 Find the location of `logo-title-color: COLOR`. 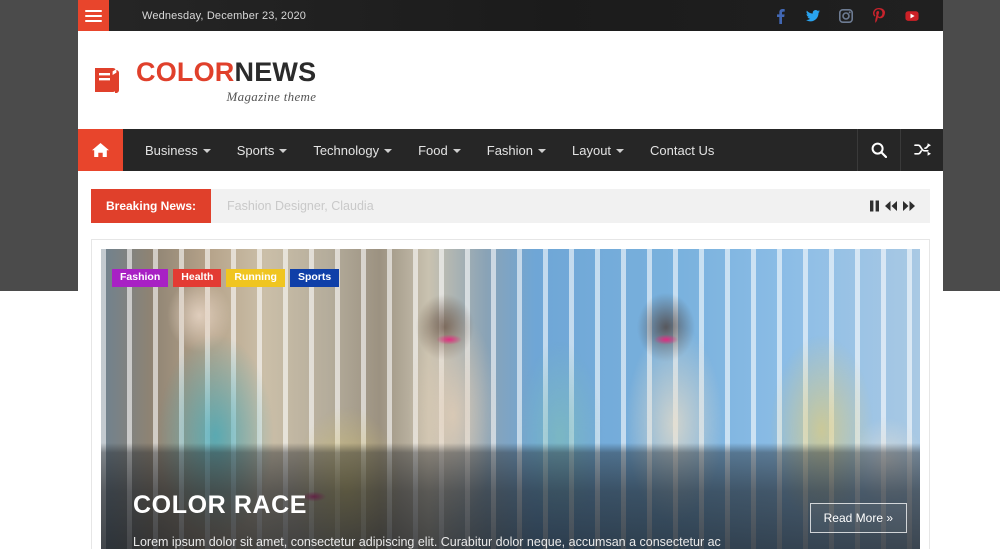

logo-title-color: COLOR is located at coordinates (185, 72).